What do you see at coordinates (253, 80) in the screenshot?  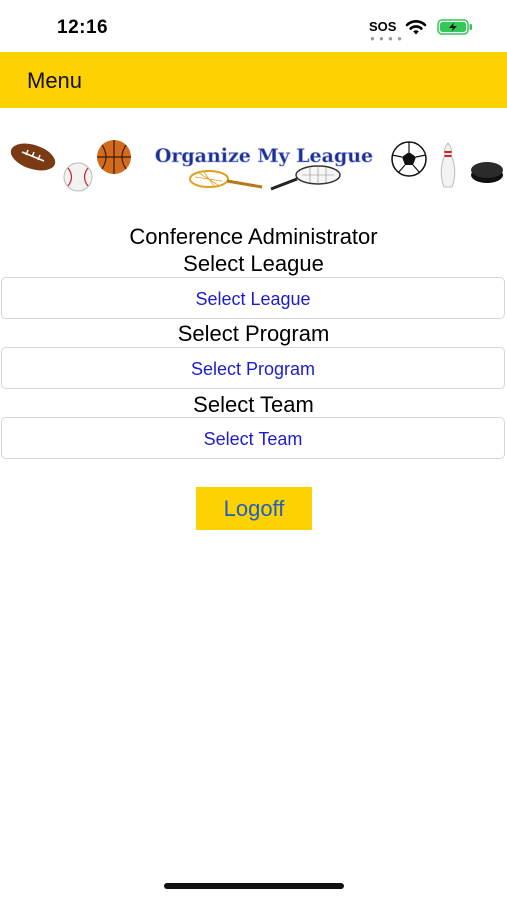 I see `menu-bar: Menu` at bounding box center [253, 80].